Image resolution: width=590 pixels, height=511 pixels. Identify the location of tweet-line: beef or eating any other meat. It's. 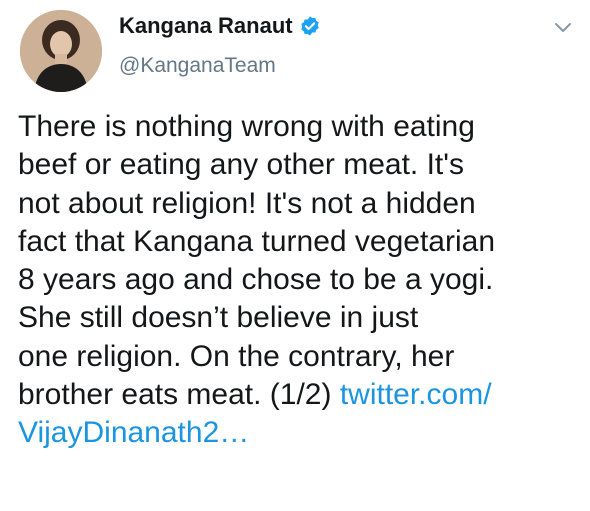
(241, 165).